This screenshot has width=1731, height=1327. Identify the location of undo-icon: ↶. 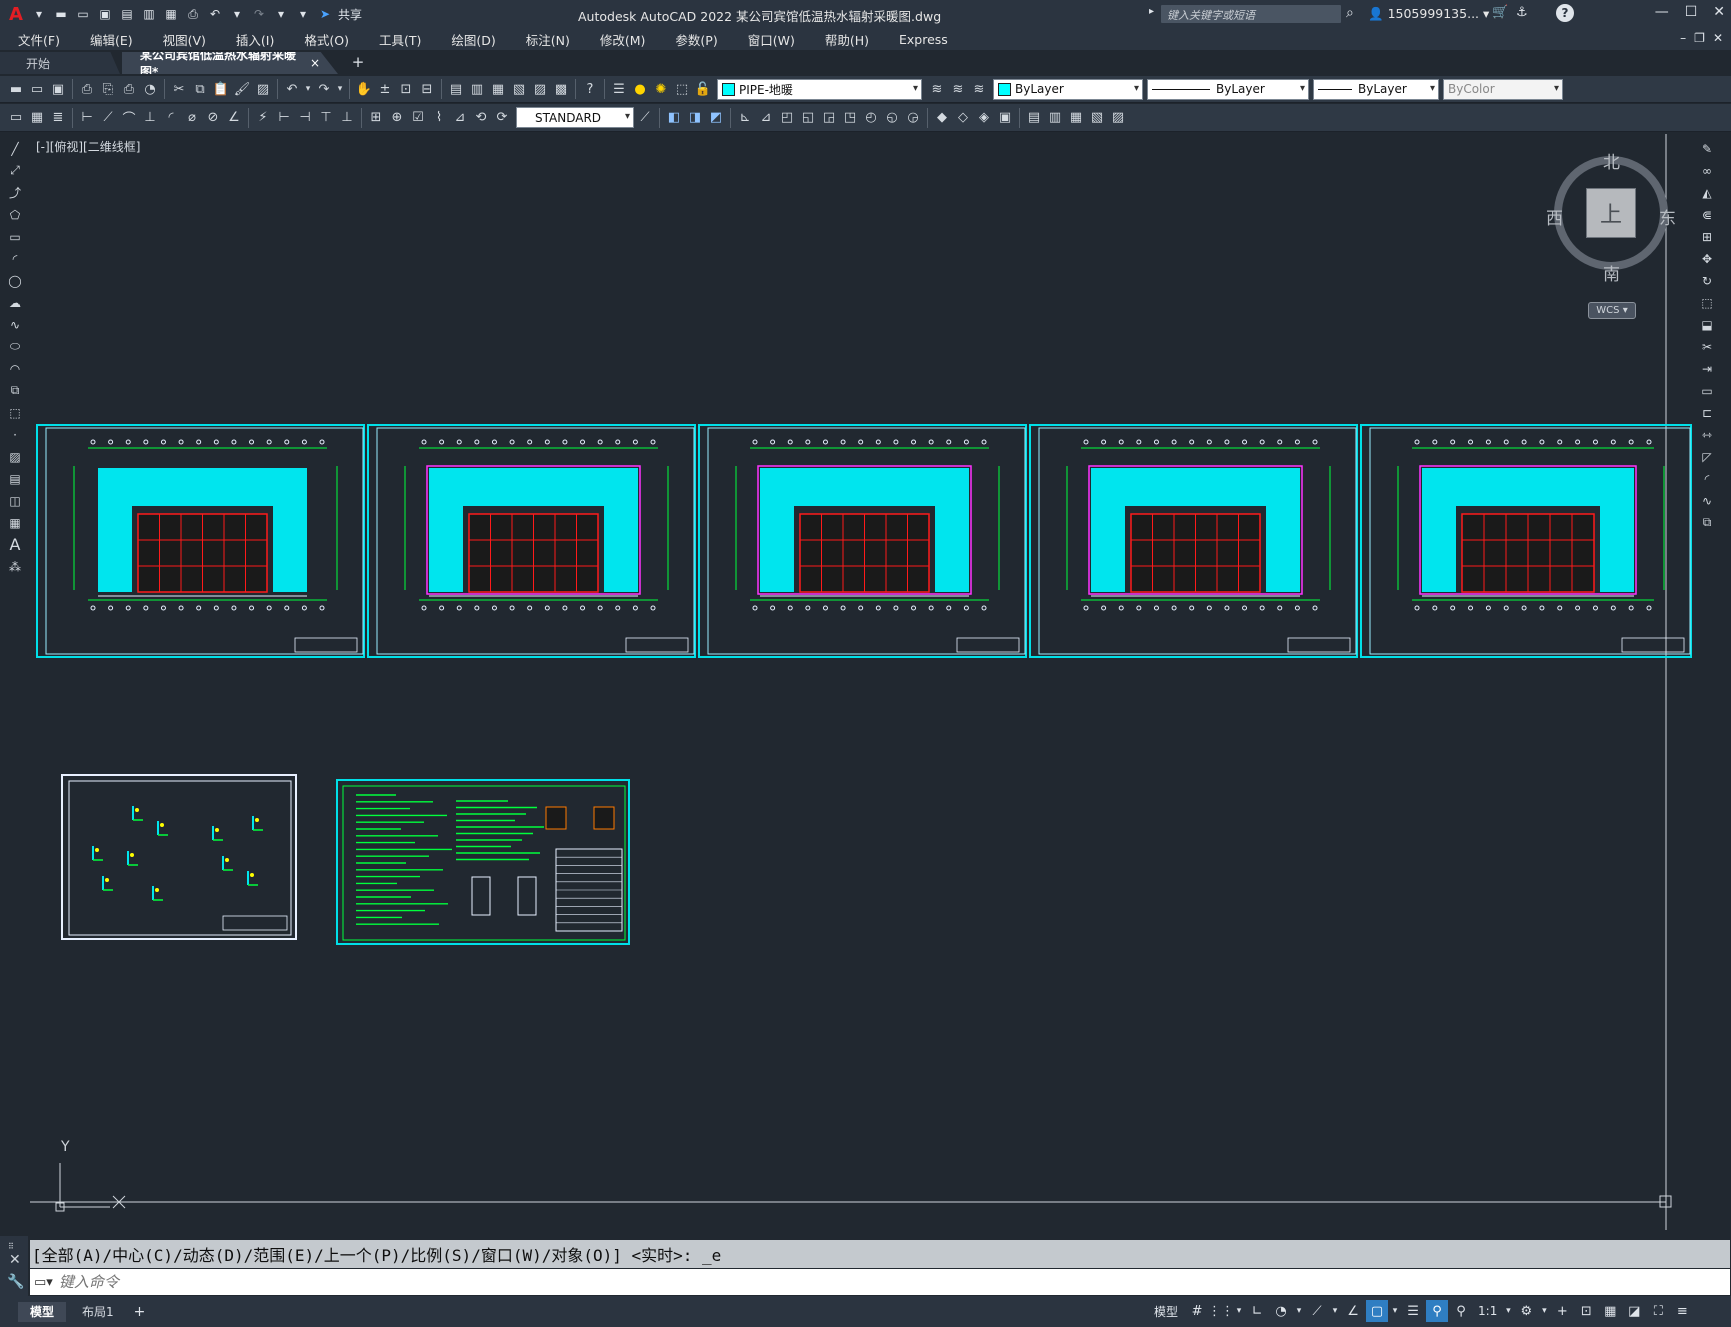
(292, 89).